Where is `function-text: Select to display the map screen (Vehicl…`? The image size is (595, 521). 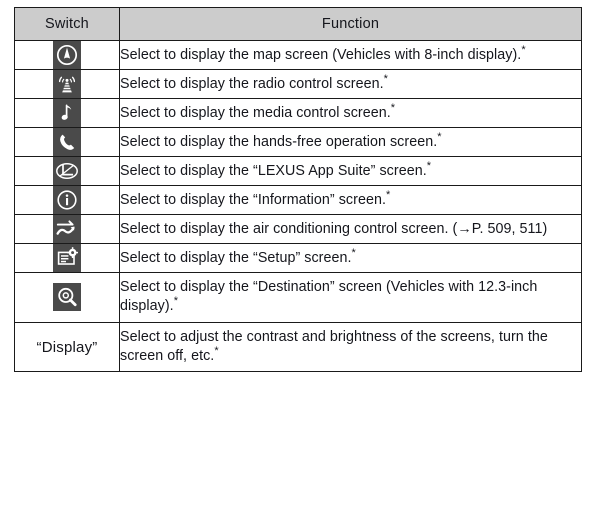 function-text: Select to display the map screen (Vehicl… is located at coordinates (321, 54).